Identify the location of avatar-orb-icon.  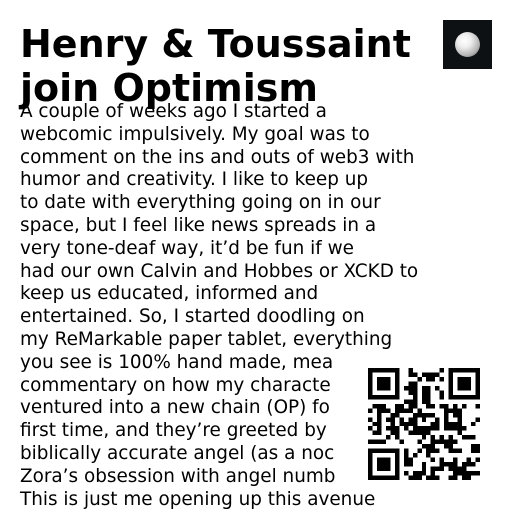
(467, 44).